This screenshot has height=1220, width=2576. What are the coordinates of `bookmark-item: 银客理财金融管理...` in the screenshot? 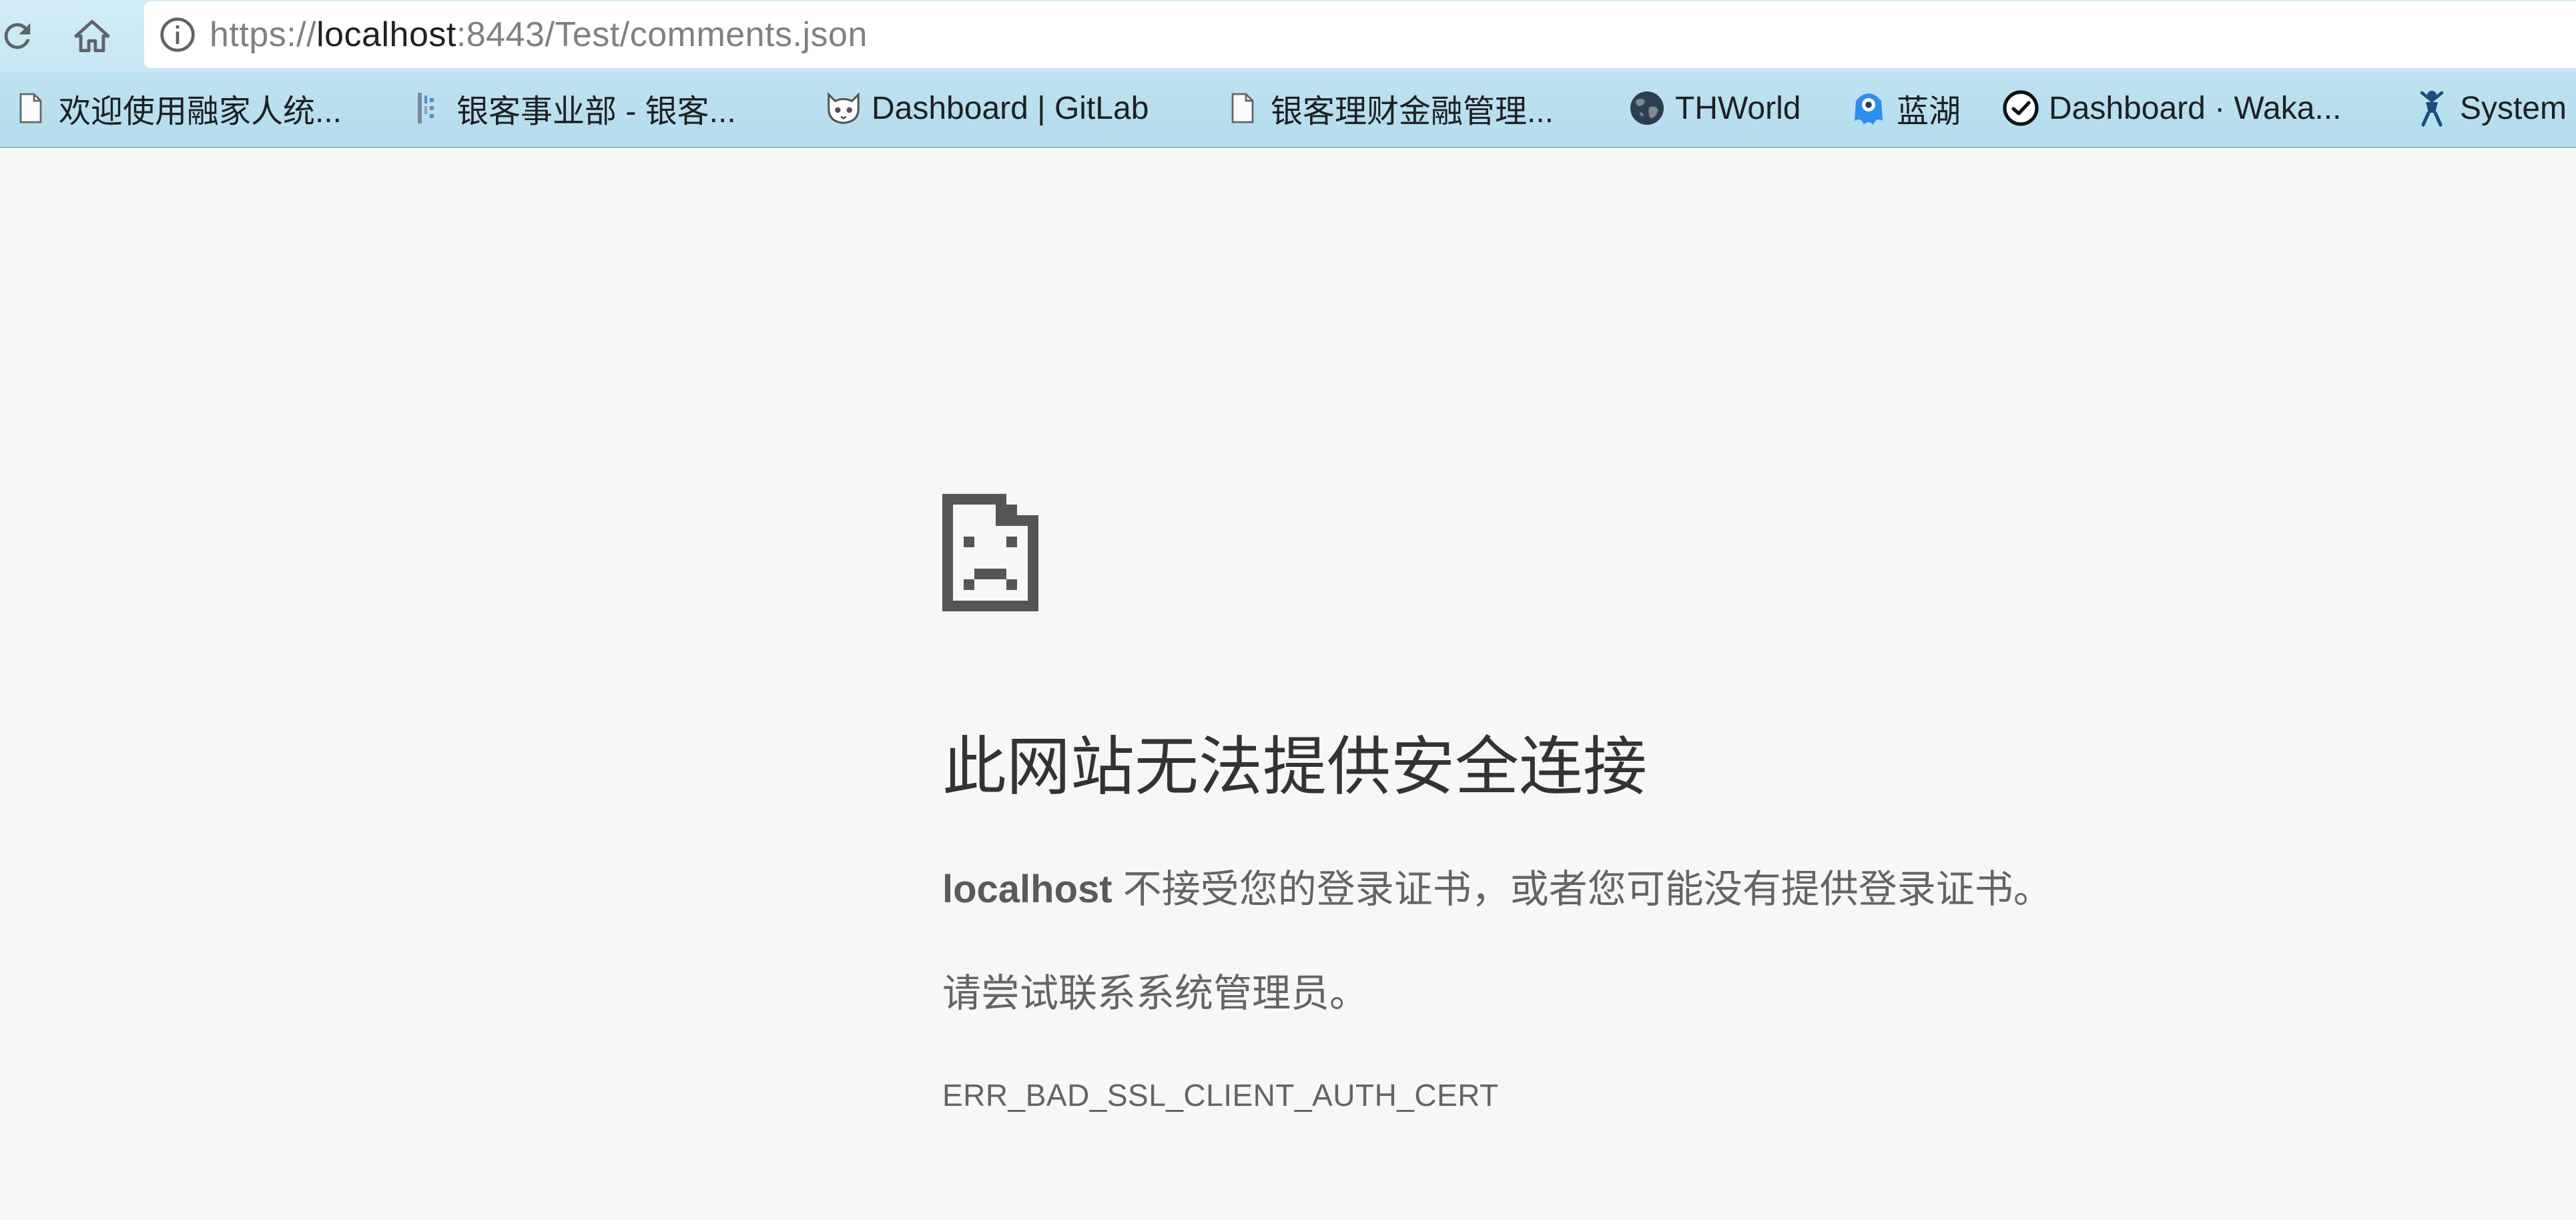 It's located at (1389, 108).